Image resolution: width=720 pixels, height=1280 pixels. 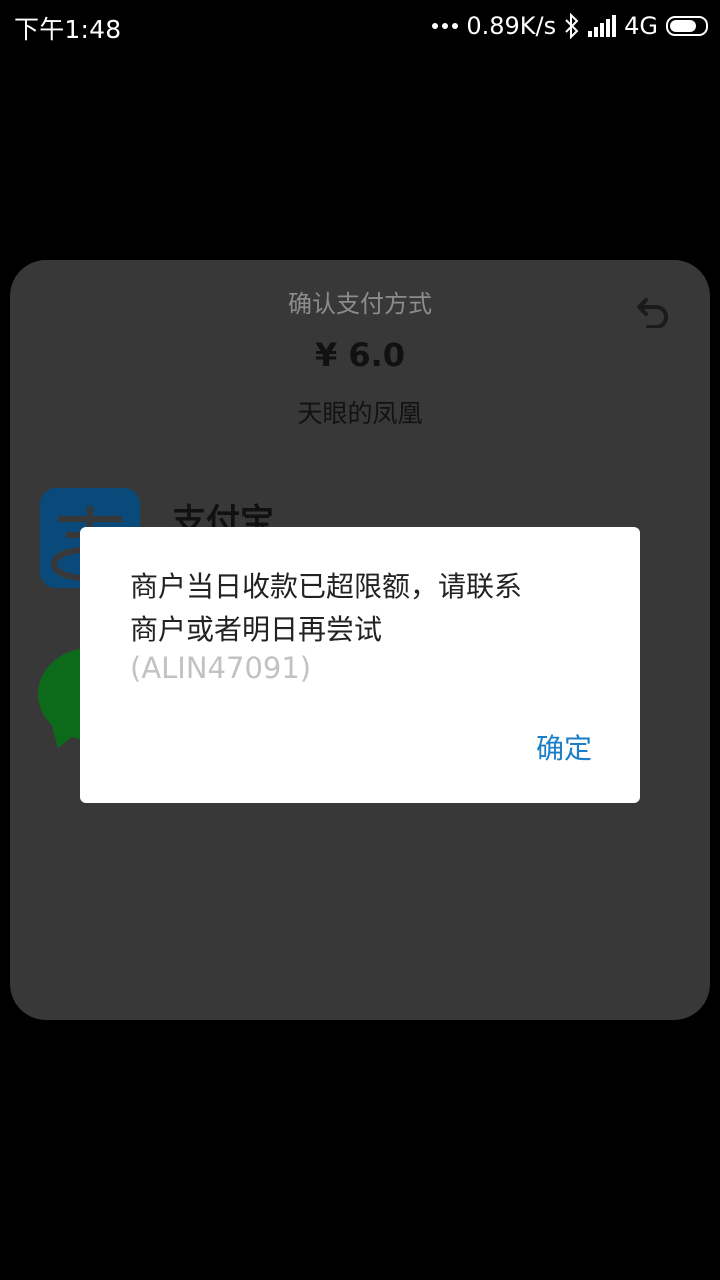 What do you see at coordinates (360, 304) in the screenshot?
I see `sheet-title: 确认支付方式` at bounding box center [360, 304].